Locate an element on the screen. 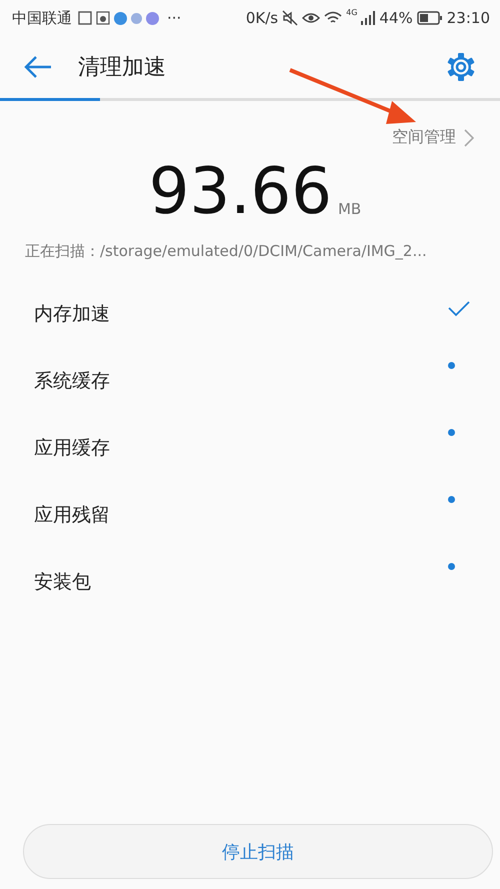  scan-category: 内存加速 is located at coordinates (72, 314).